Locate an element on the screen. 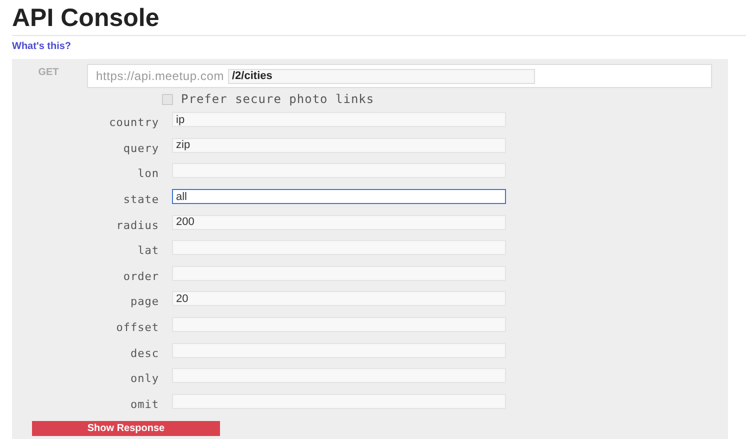 The width and height of the screenshot is (746, 440). param-label: state is located at coordinates (141, 199).